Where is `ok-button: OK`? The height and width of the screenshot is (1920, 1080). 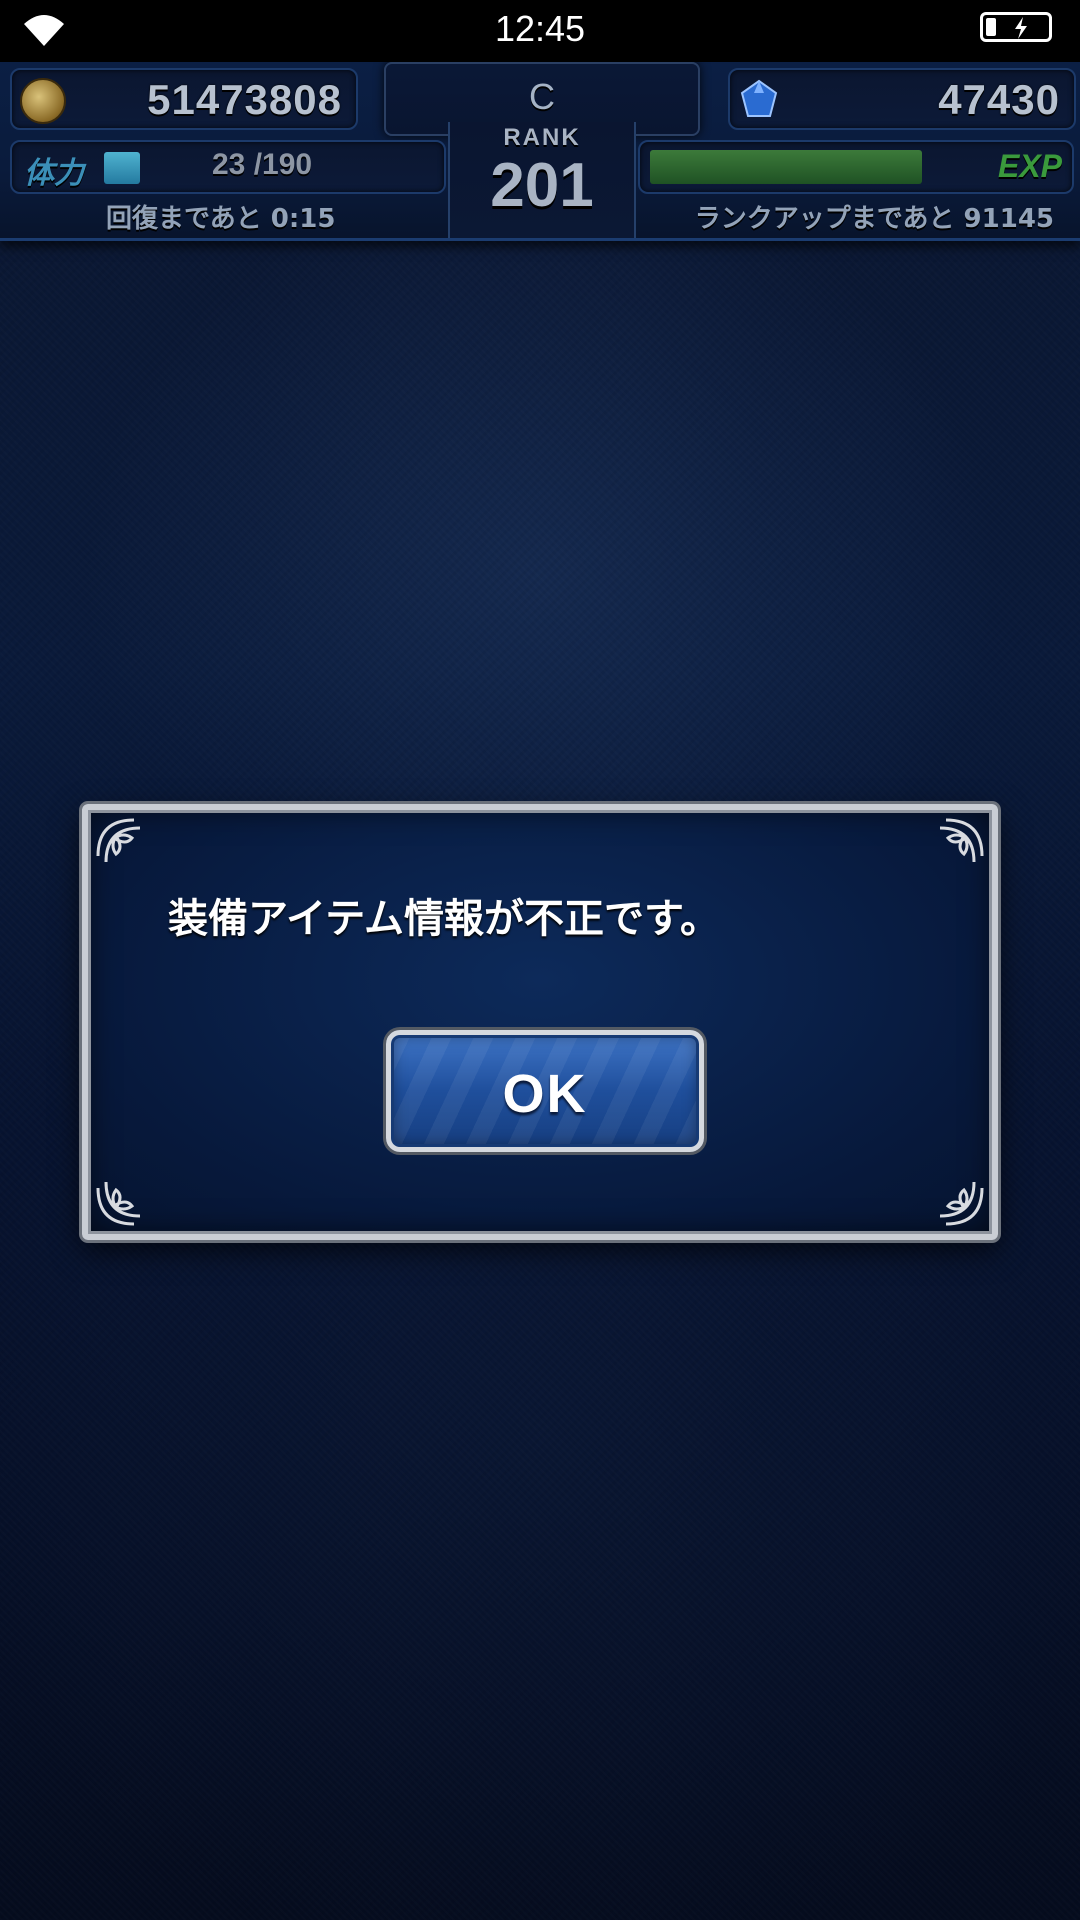
ok-button: OK is located at coordinates (545, 1091).